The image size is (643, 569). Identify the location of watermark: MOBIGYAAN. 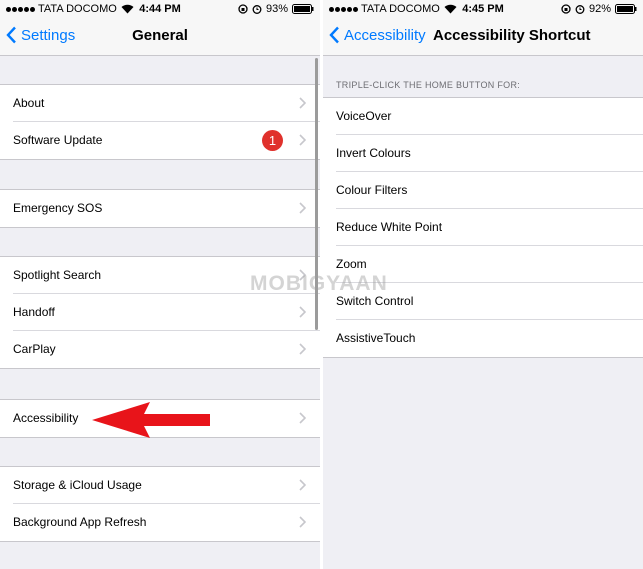
(319, 283).